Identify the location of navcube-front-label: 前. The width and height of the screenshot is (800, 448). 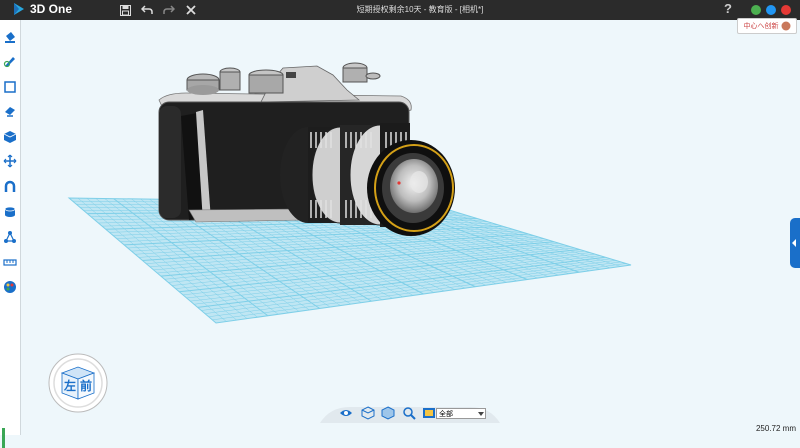
(86, 385).